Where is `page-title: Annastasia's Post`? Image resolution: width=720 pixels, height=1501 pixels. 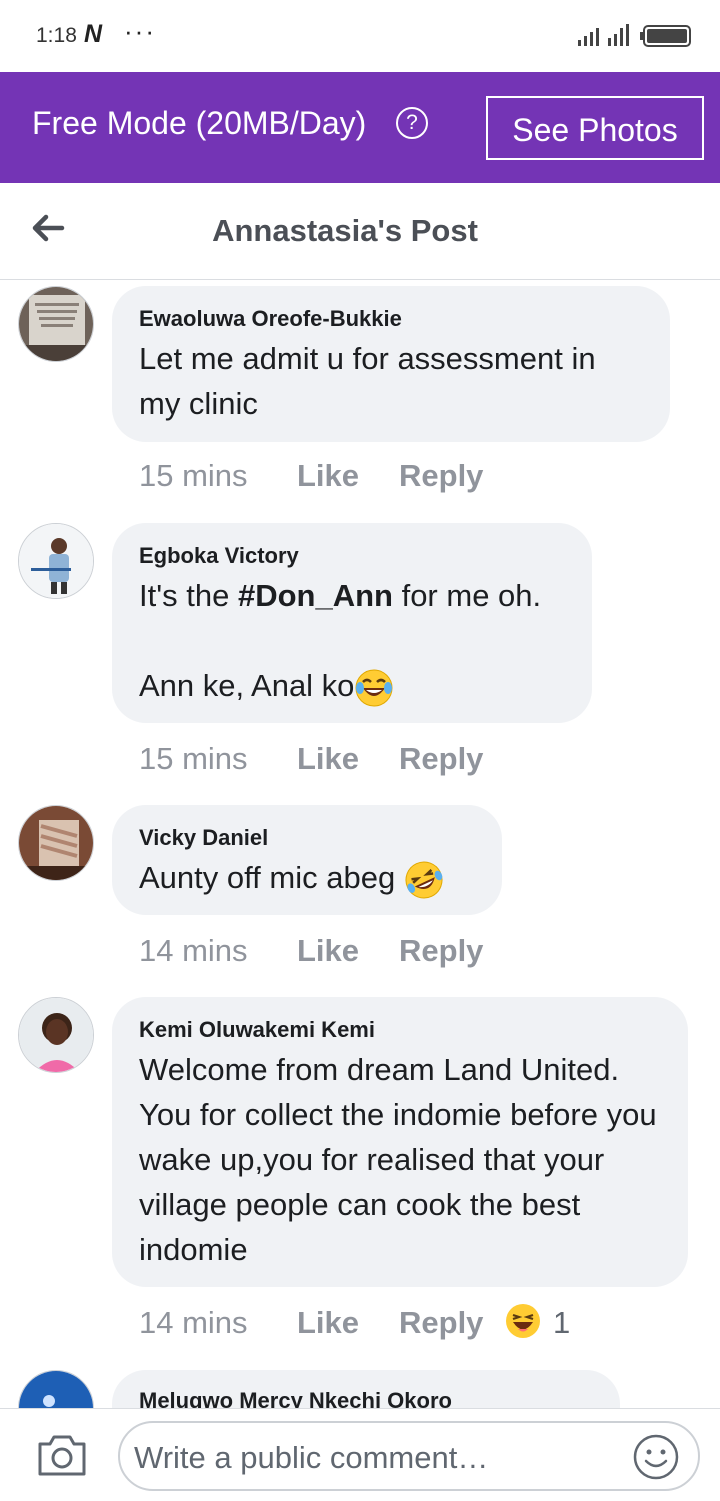 page-title: Annastasia's Post is located at coordinates (345, 230).